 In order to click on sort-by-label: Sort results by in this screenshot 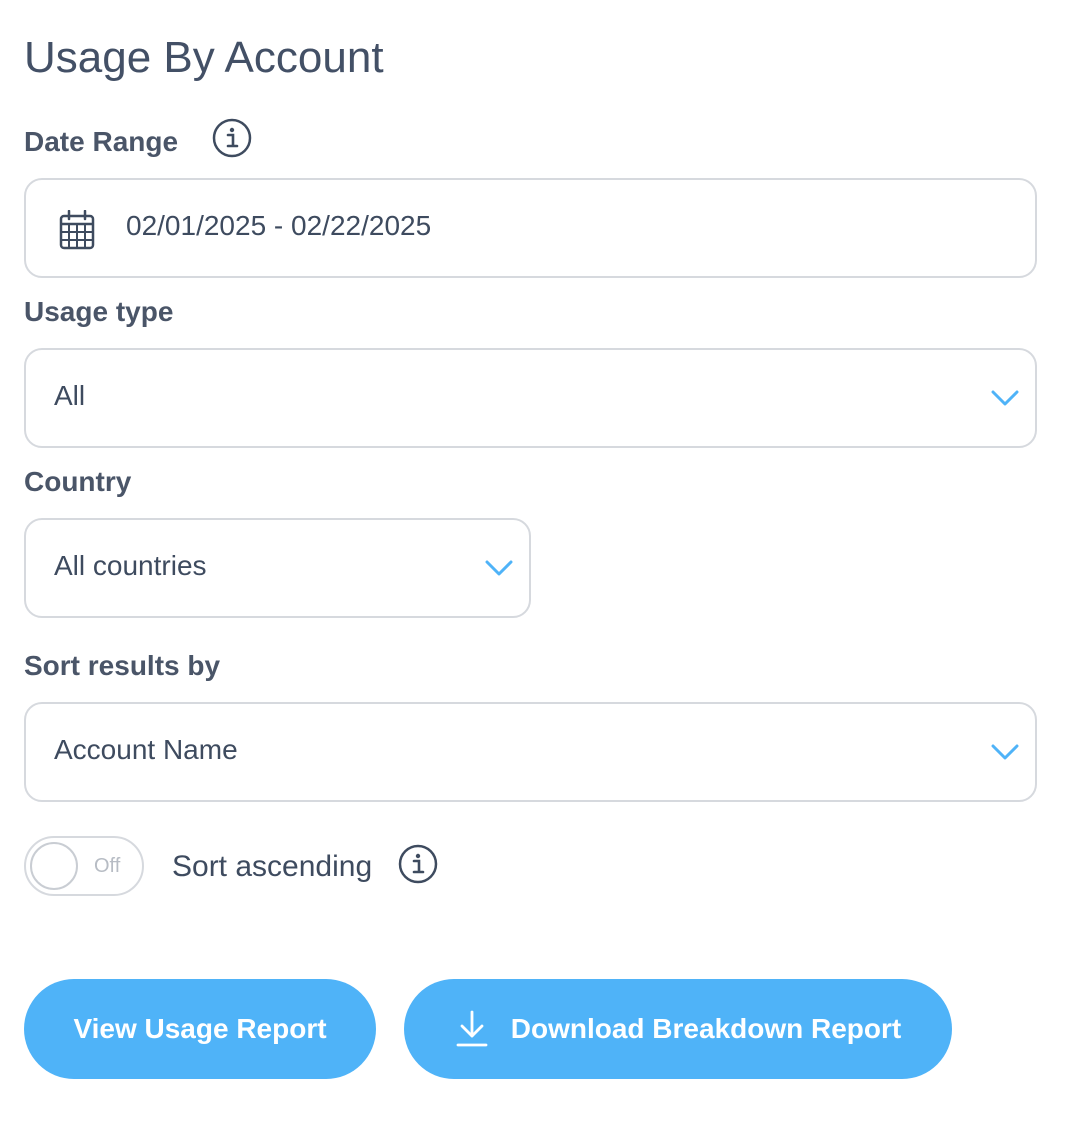, I will do `click(122, 665)`.